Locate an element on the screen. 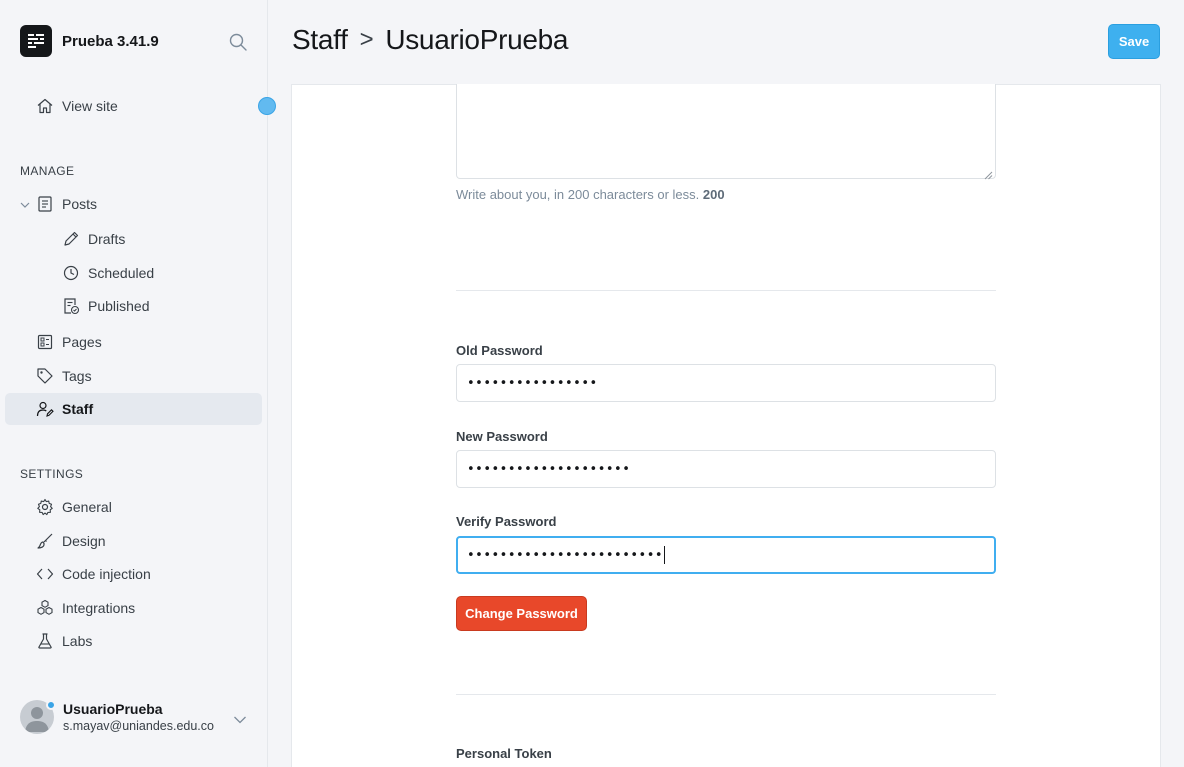  sidebar-item-label: Code injection is located at coordinates (106, 574).